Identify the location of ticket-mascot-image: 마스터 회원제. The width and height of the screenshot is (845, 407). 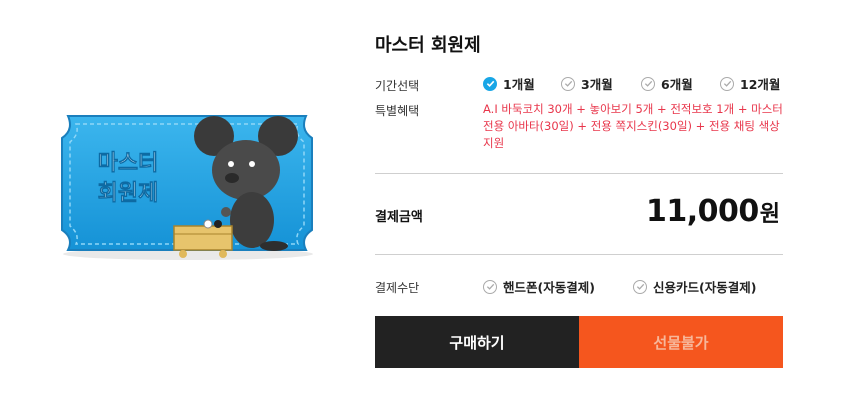
(187, 187).